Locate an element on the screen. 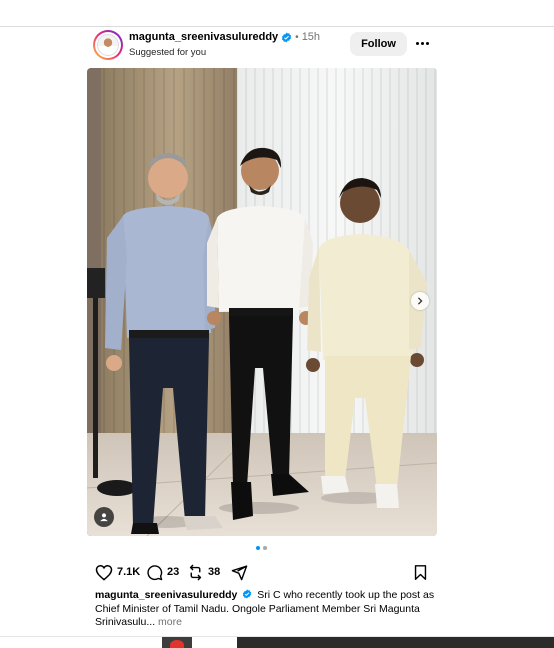 The height and width of the screenshot is (648, 554). like-action: 7.1K is located at coordinates (117, 572).